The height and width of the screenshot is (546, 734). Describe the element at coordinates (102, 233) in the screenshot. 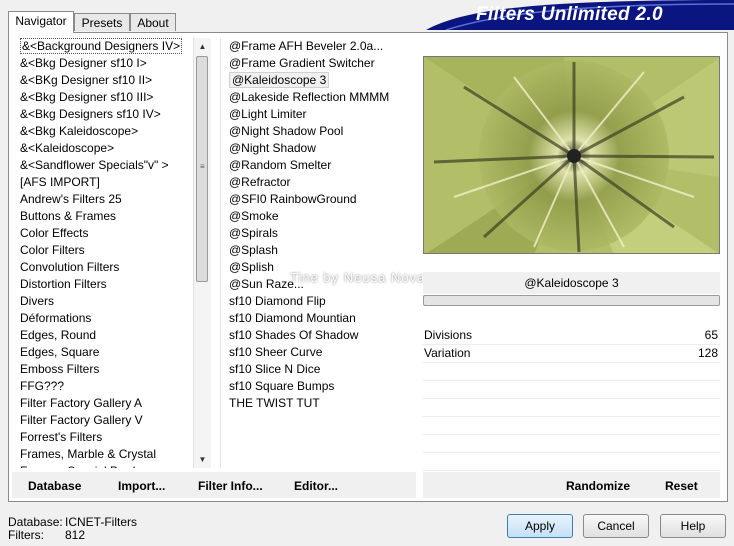

I see `category-item: Color Effects` at that location.